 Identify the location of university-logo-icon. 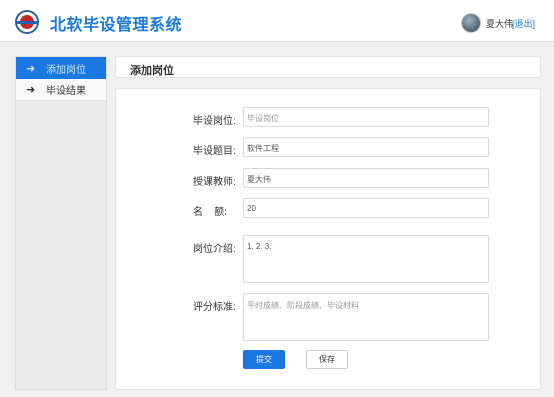
(27, 22).